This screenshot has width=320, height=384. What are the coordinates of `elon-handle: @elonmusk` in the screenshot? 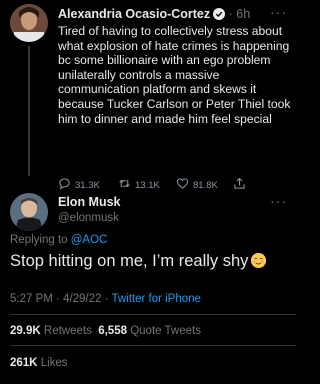 It's located at (88, 218).